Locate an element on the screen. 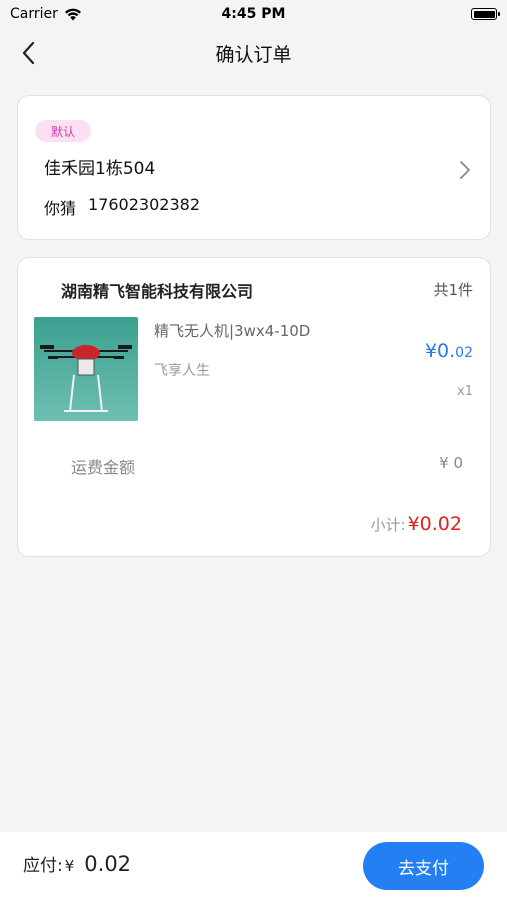 The height and width of the screenshot is (900, 507). payable-amount: 应付: ¥ 0.02 is located at coordinates (77, 863).